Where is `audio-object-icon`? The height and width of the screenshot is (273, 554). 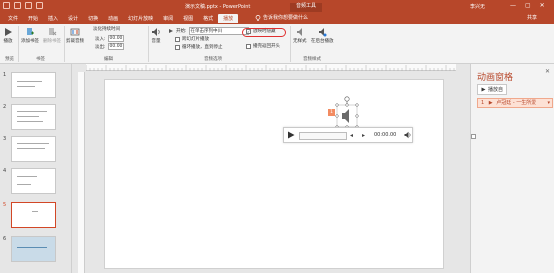 audio-object-icon is located at coordinates (347, 113).